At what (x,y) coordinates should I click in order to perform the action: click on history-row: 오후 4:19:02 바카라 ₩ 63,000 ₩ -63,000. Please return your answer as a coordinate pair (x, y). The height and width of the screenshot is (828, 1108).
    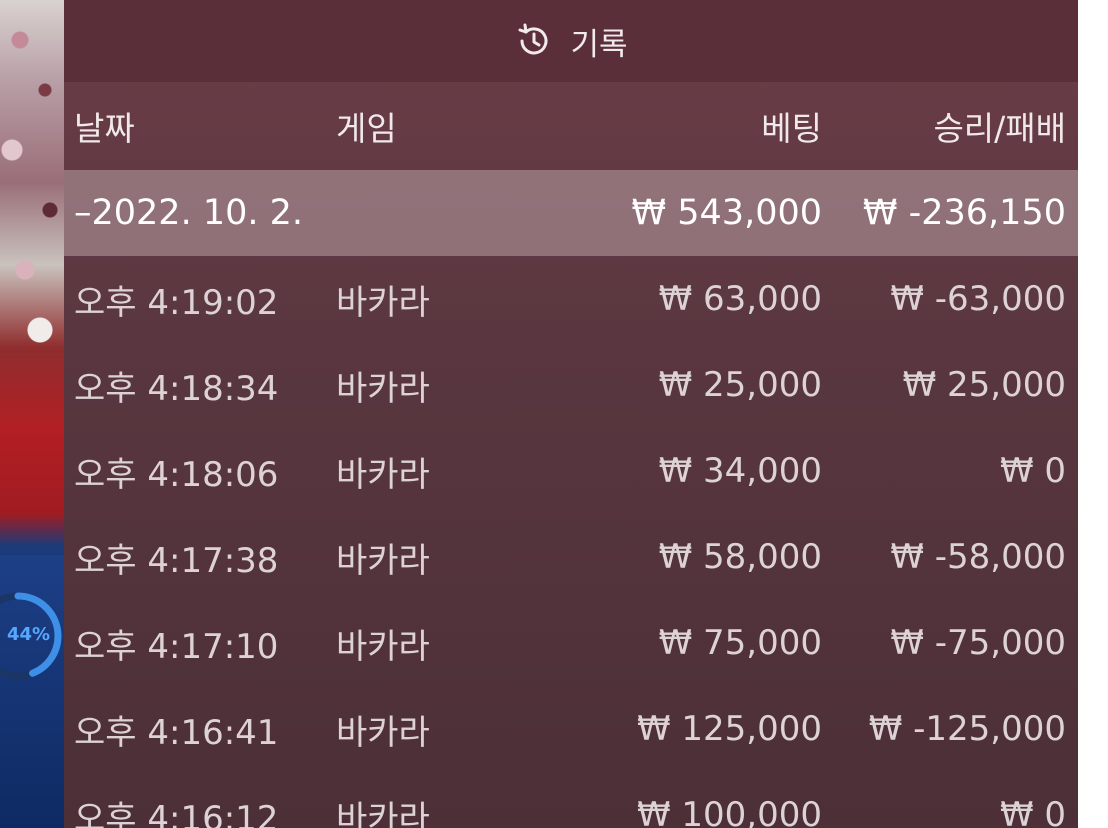
    Looking at the image, I should click on (571, 299).